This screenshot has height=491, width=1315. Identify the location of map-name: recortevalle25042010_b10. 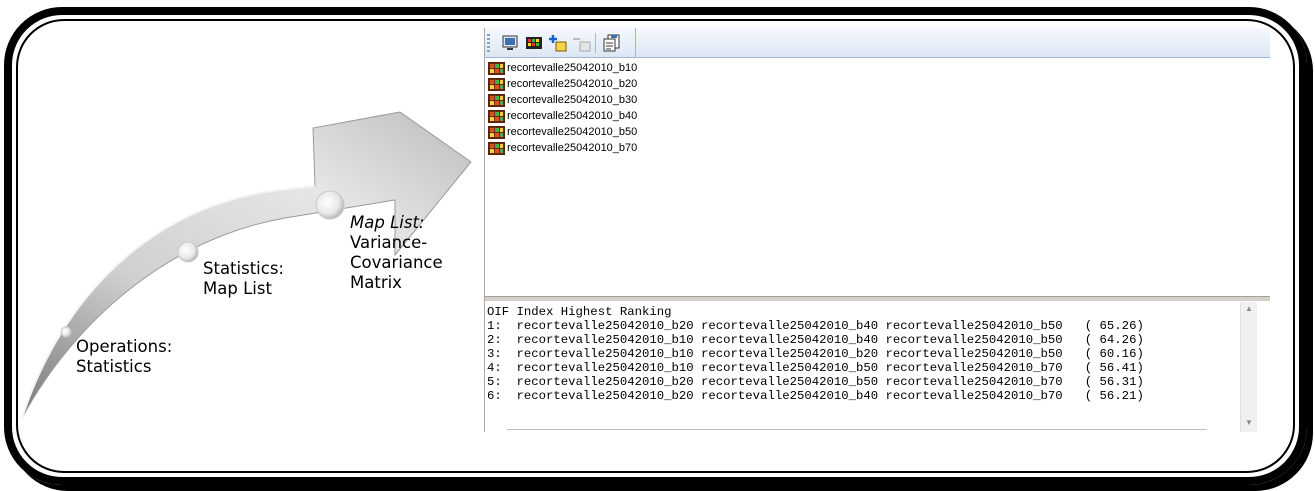
(572, 68).